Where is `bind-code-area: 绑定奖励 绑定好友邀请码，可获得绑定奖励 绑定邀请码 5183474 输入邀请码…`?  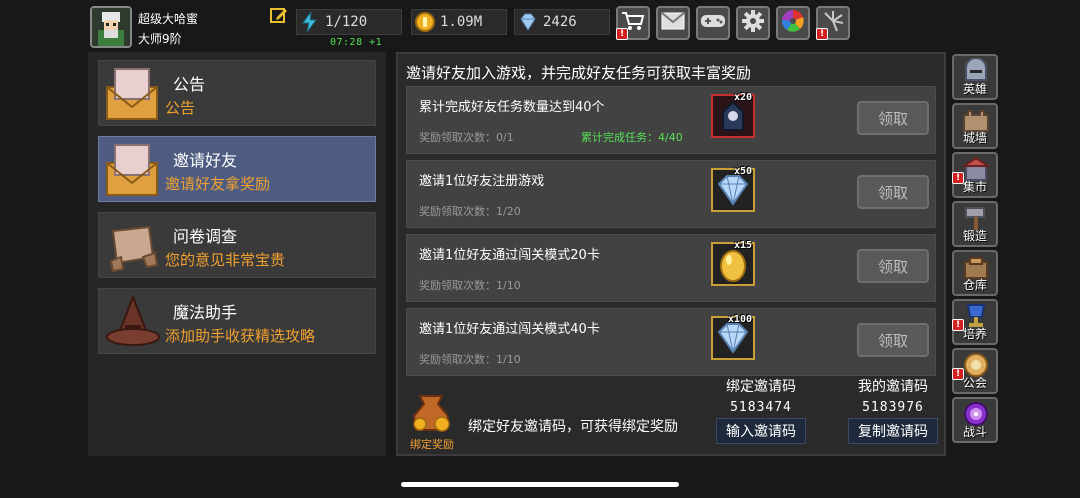
bind-code-area: 绑定奖励 绑定好友邀请码，可获得绑定奖励 绑定邀请码 5183474 输入邀请码… is located at coordinates (672, 413).